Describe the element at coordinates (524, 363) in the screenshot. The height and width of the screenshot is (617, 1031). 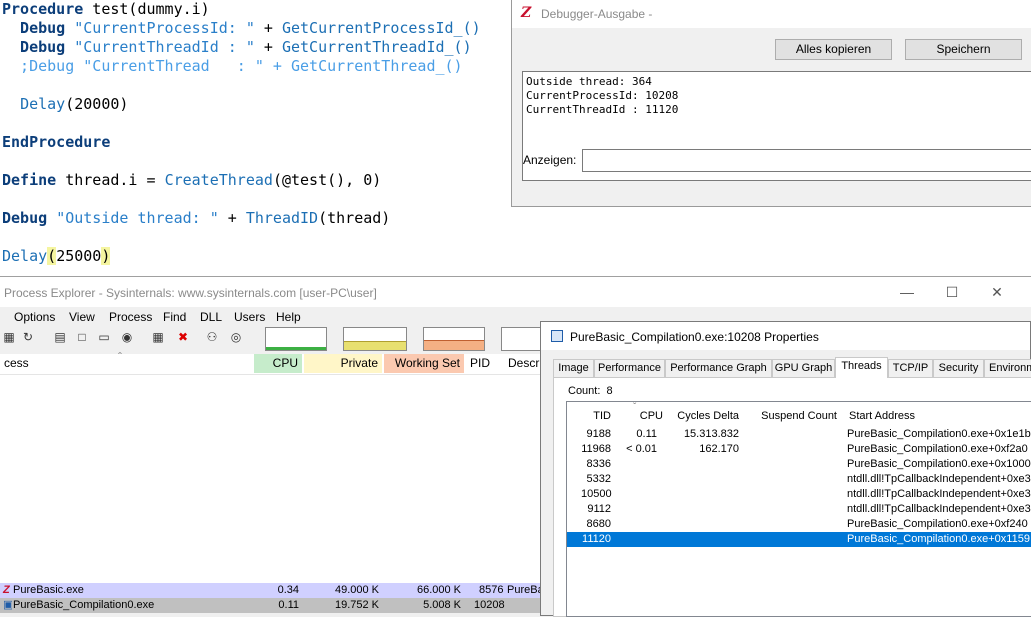
I see `column-description: Descri` at that location.